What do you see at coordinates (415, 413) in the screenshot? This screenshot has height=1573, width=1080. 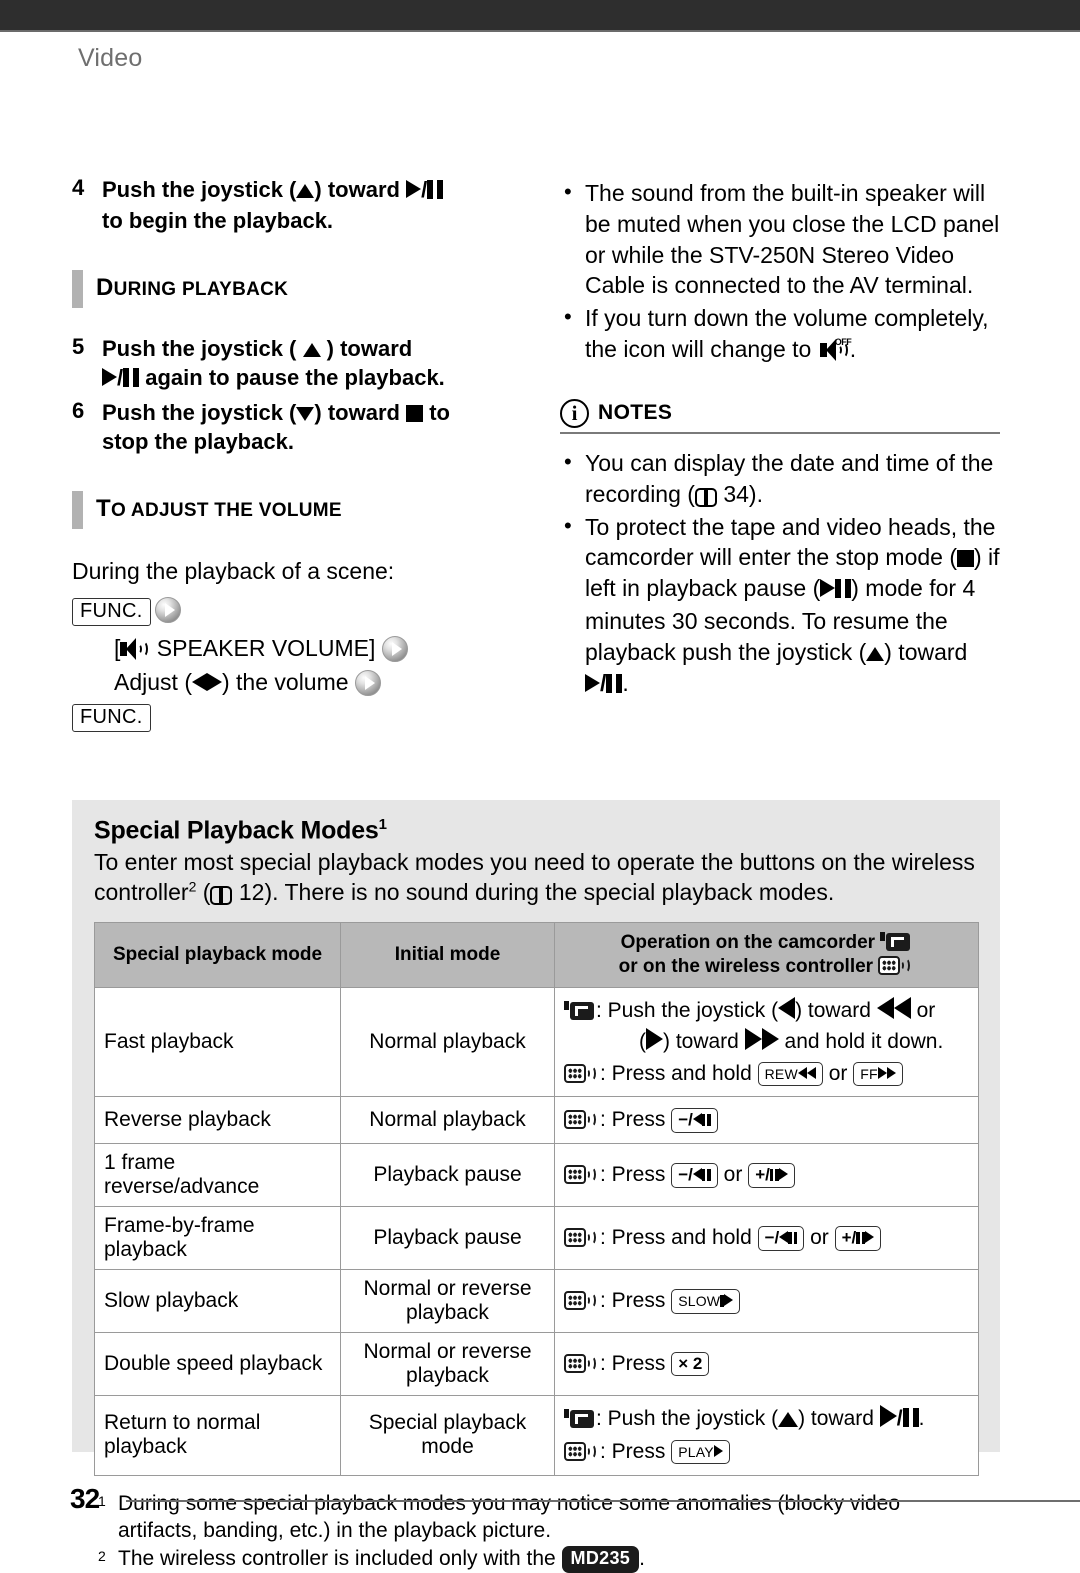 I see `stop-icon` at bounding box center [415, 413].